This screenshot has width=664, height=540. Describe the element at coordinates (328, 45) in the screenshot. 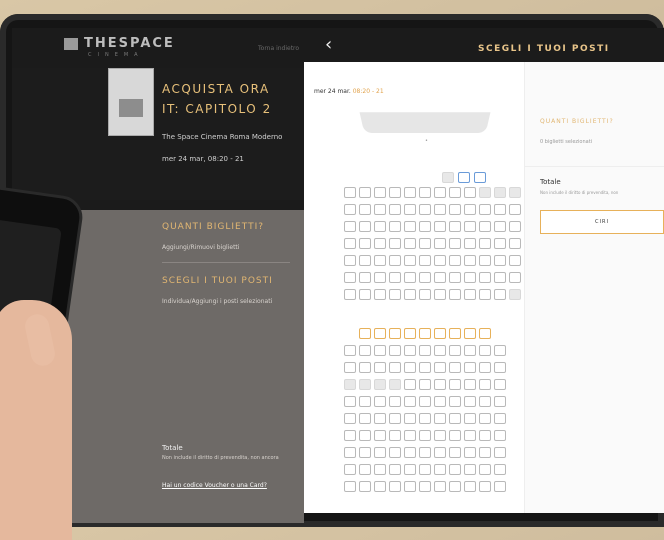

I see `chevron-left-icon: ‹` at that location.